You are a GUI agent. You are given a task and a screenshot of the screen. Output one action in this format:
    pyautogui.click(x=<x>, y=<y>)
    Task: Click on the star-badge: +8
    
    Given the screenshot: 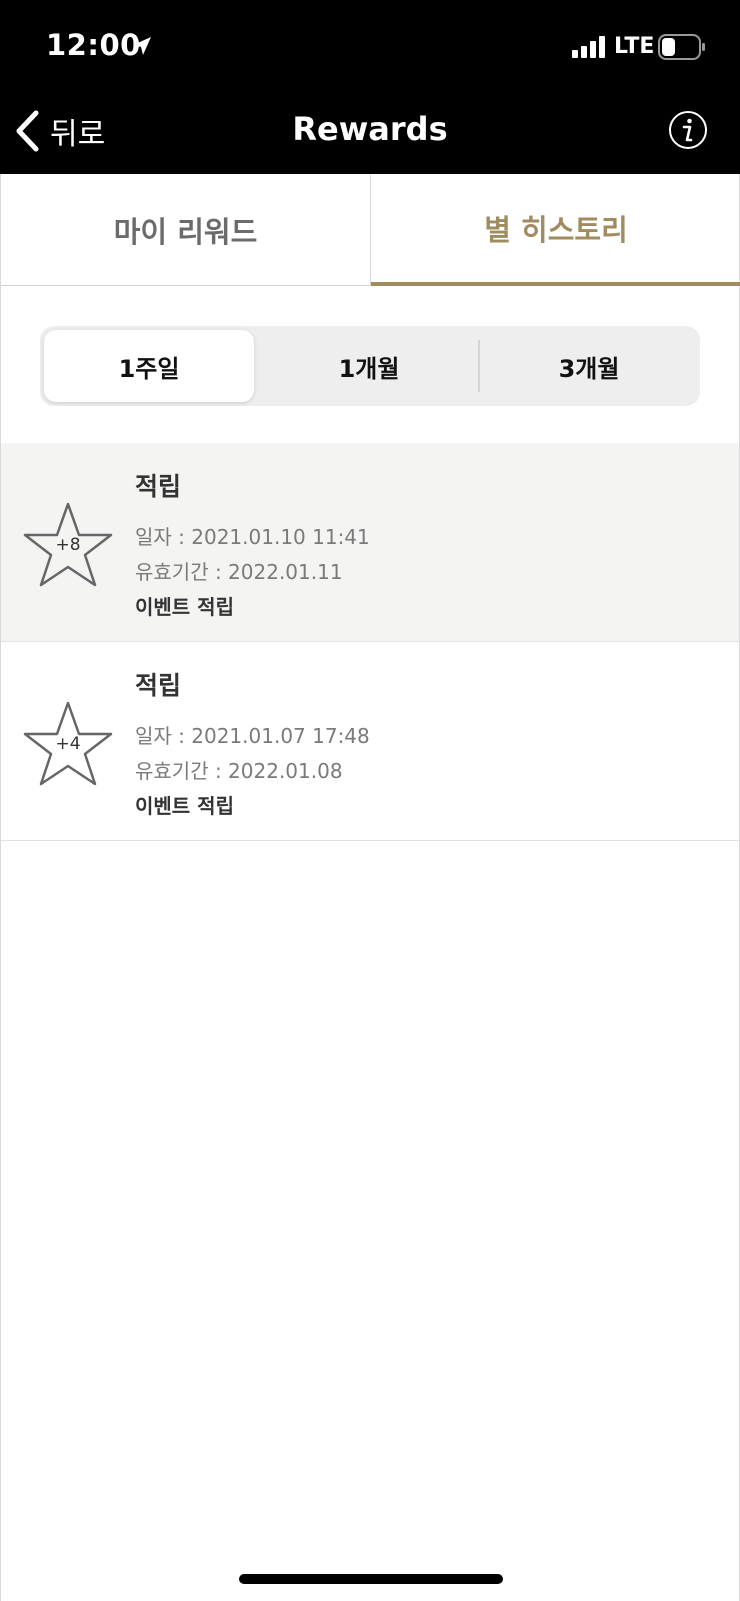 What is the action you would take?
    pyautogui.click(x=68, y=544)
    